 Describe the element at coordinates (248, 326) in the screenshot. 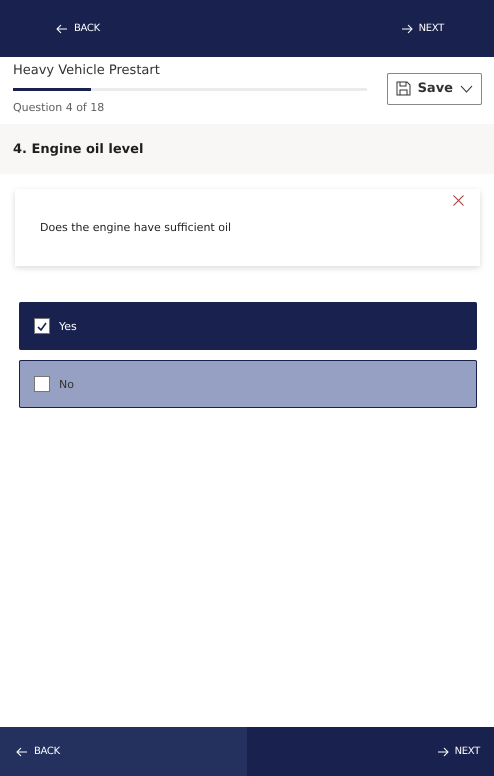

I see `answer-option: Yes` at that location.